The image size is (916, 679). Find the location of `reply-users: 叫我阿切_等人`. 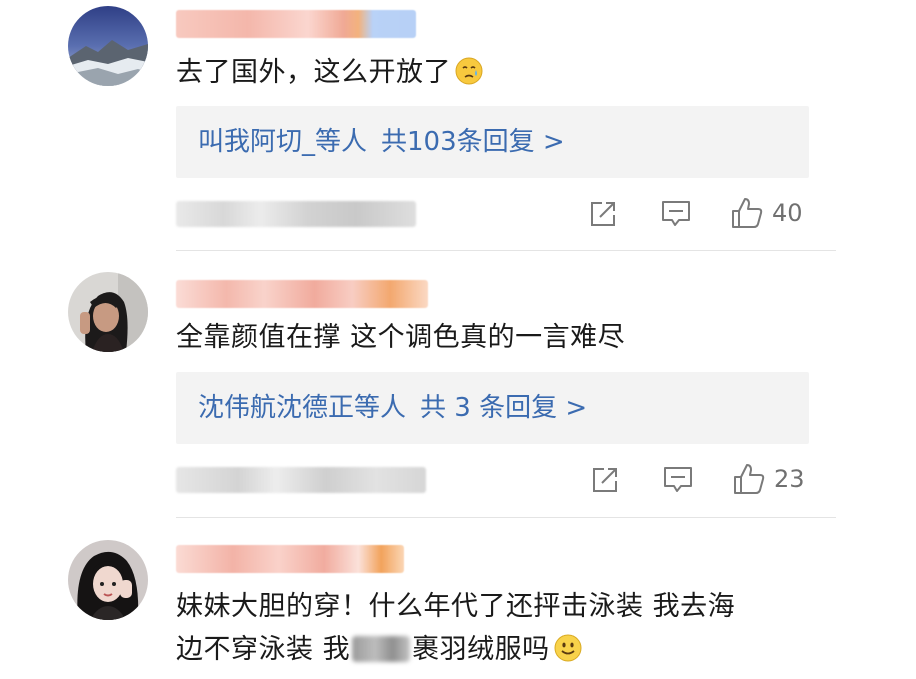

reply-users: 叫我阿切_等人 is located at coordinates (282, 142).